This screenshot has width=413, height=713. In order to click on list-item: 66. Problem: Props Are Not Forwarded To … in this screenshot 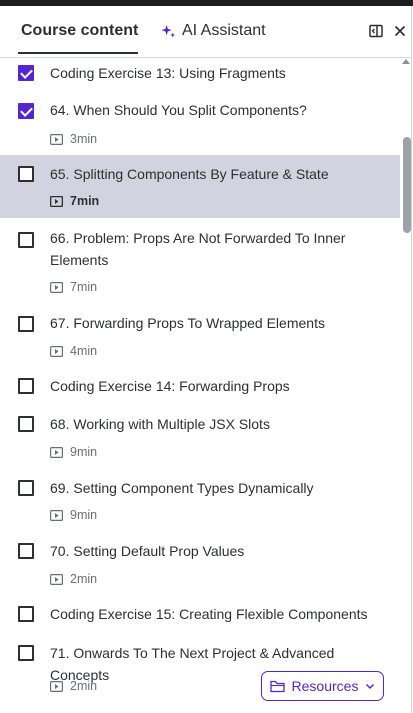, I will do `click(200, 260)`.